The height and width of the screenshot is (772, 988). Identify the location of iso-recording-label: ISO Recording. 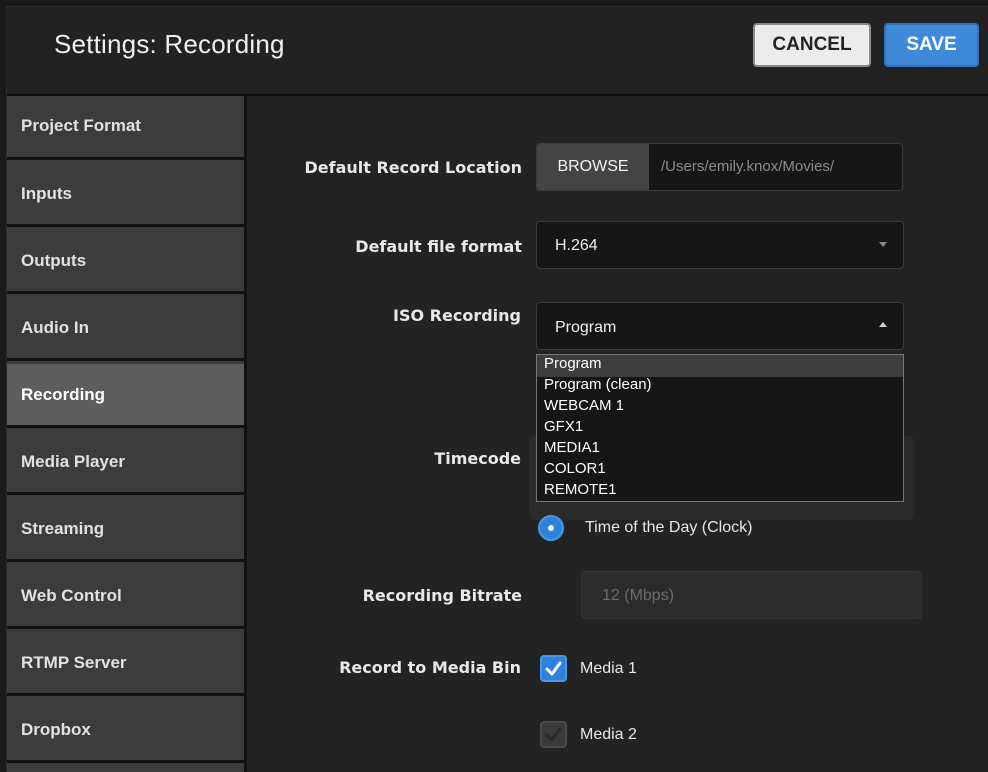
(457, 315).